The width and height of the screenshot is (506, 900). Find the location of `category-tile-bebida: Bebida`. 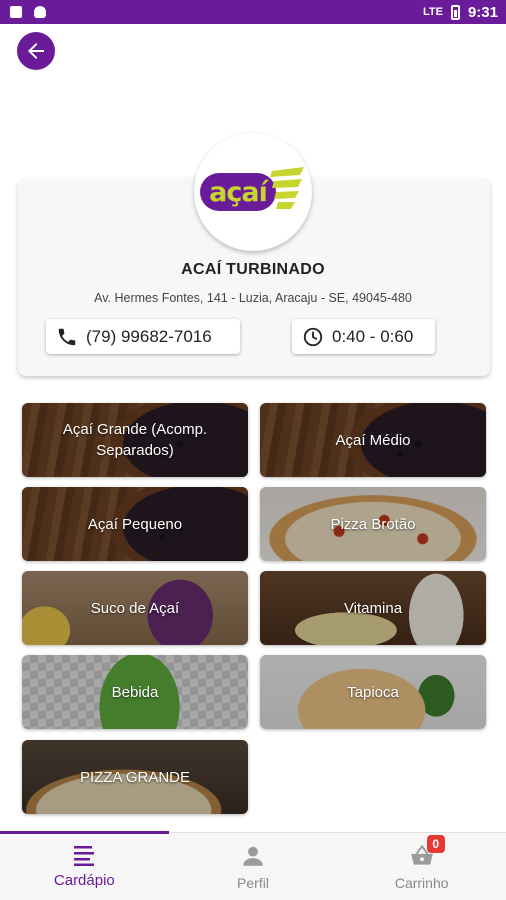

category-tile-bebida: Bebida is located at coordinates (135, 692).